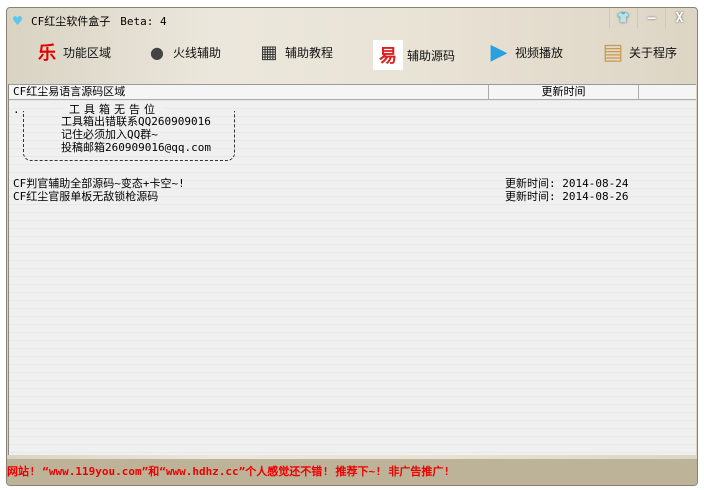 The height and width of the screenshot is (490, 704). I want to click on toolbar-source-code: 易辅助源码, so click(414, 55).